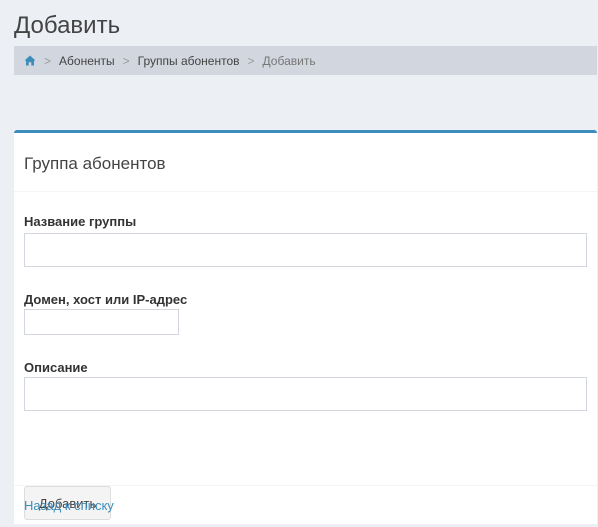 This screenshot has height=527, width=598. I want to click on breadcrumb: > Абоненты > Группы абонентов > Добавить, so click(305, 60).